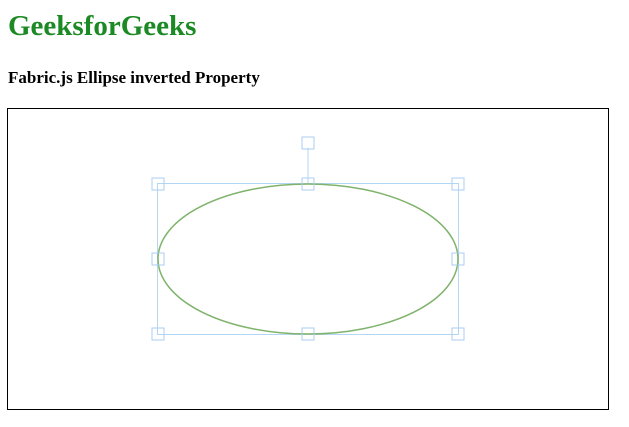 The width and height of the screenshot is (629, 427). What do you see at coordinates (102, 26) in the screenshot?
I see `site-title: GeeksforGeeks` at bounding box center [102, 26].